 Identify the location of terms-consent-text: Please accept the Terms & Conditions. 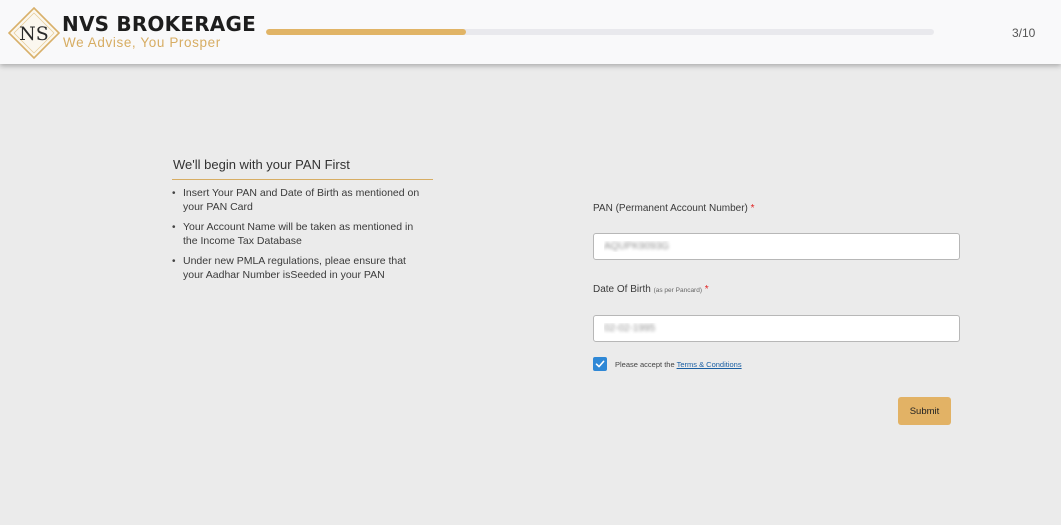
(678, 364).